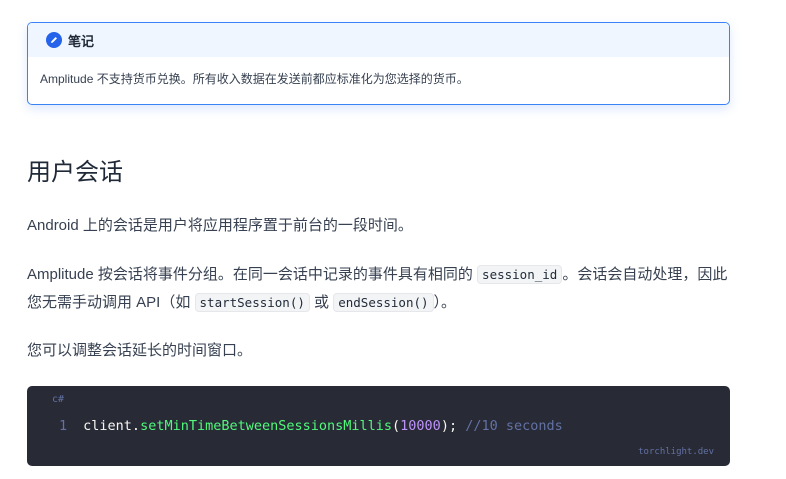 This screenshot has width=786, height=479. I want to click on paragraph-time-window: 您可以调整会话延长的时间窗口。, so click(140, 350).